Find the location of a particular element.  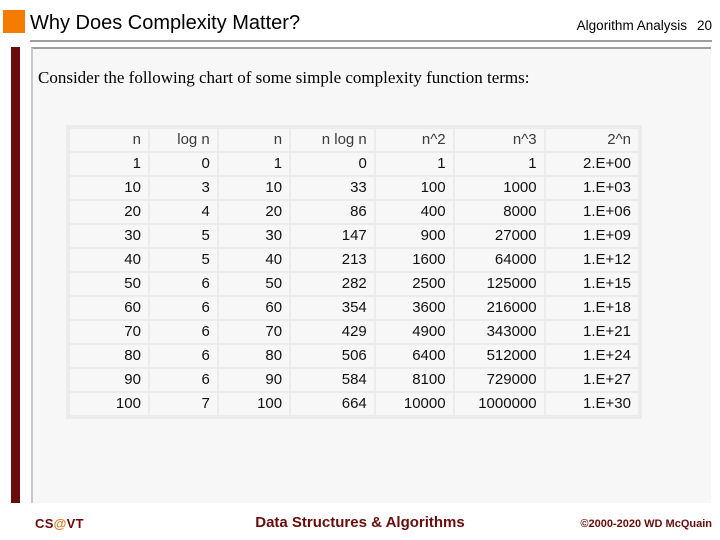

table-row: 20 4 20 86 400 8000 1.E+06 is located at coordinates (354, 212).